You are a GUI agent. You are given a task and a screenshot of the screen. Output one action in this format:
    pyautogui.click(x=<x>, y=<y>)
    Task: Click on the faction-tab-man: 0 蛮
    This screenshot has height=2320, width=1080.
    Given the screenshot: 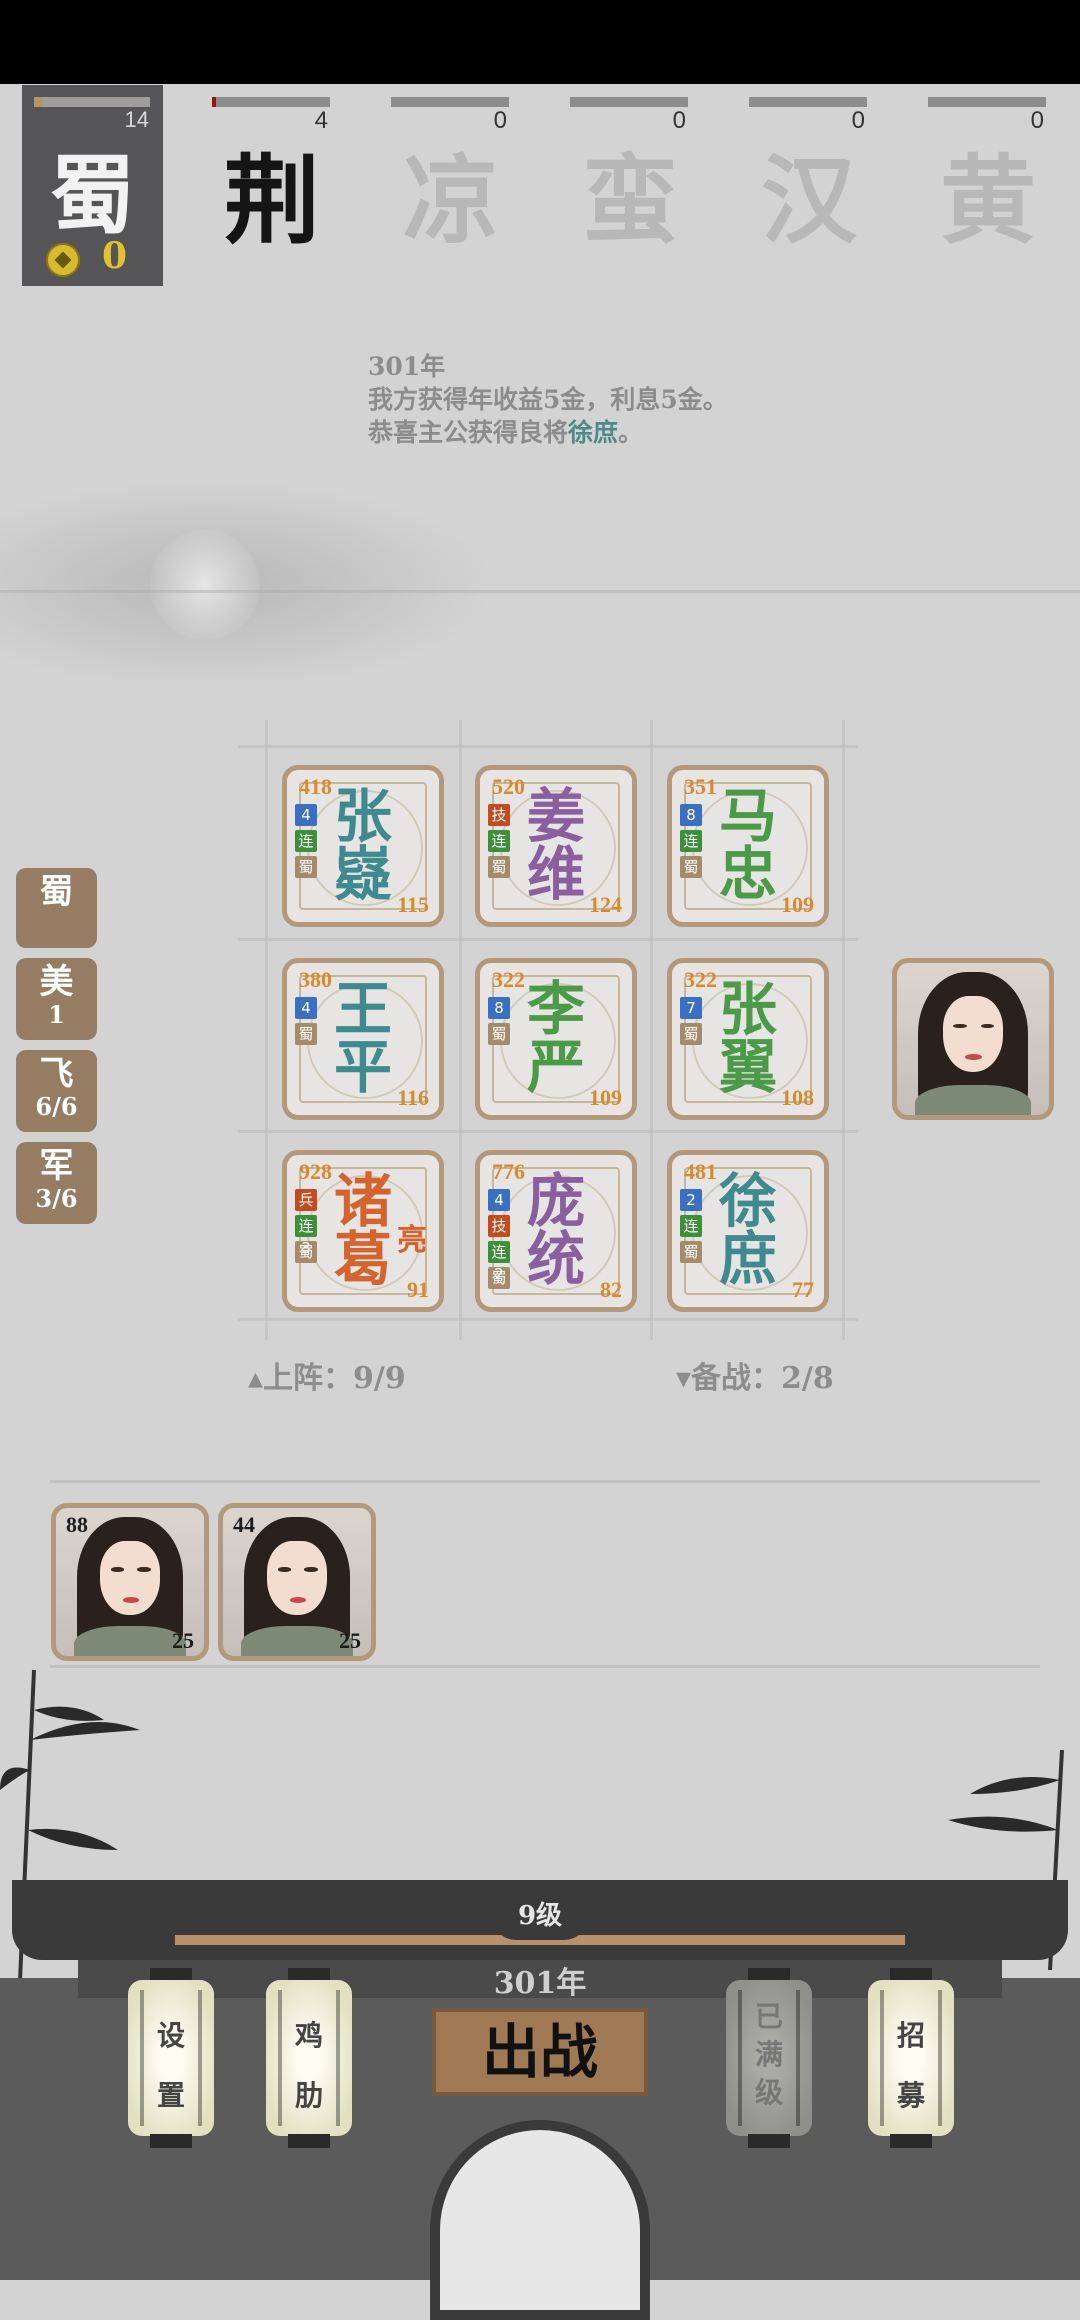 What is the action you would take?
    pyautogui.click(x=630, y=171)
    